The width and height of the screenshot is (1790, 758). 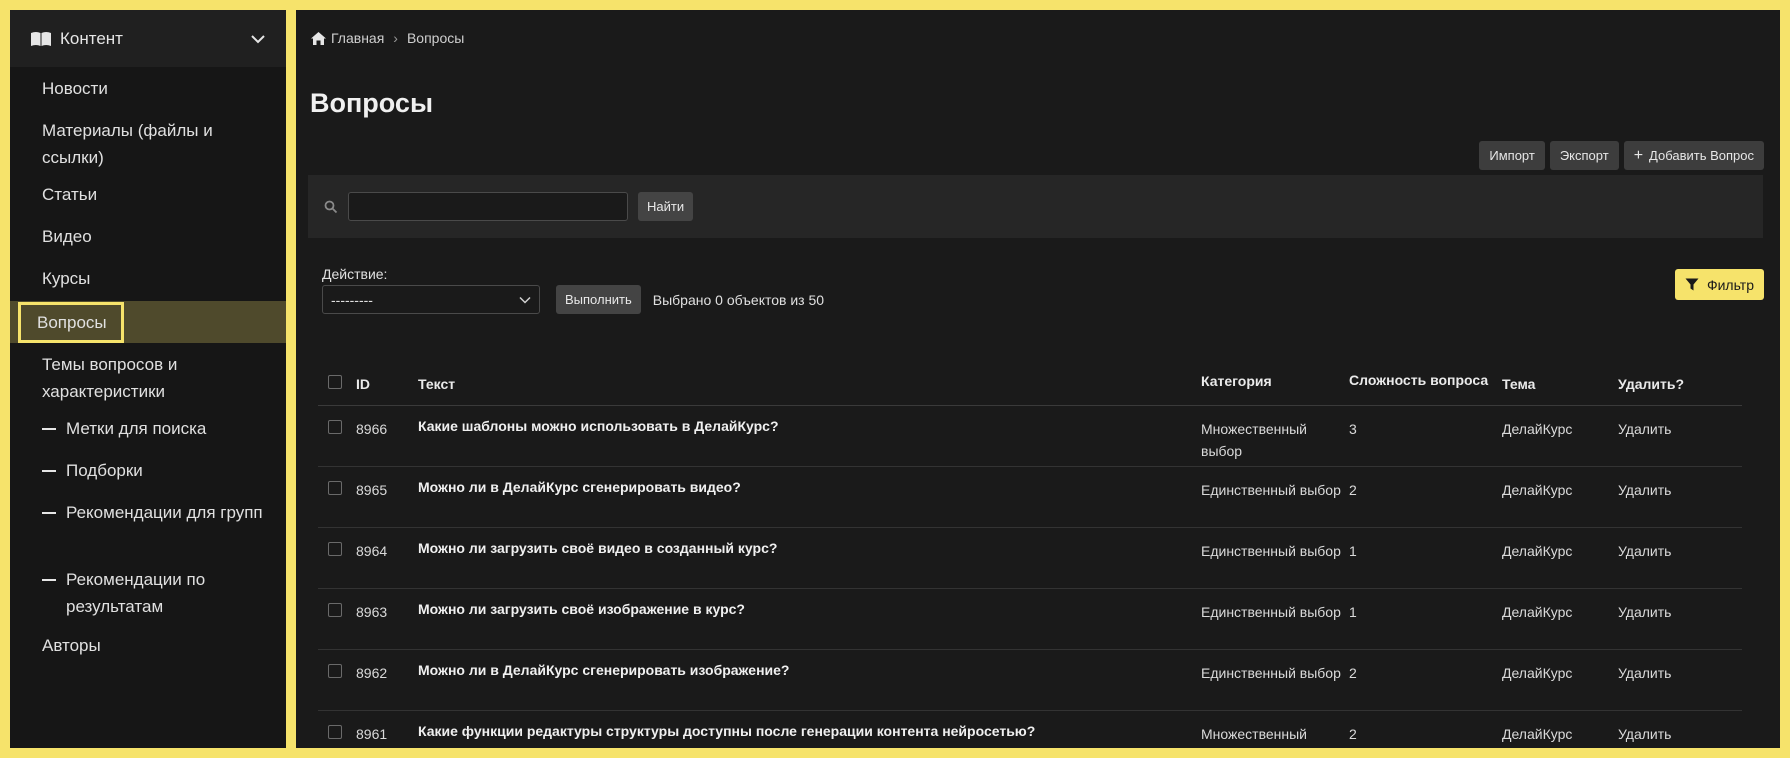 What do you see at coordinates (666, 206) in the screenshot?
I see `search-button: Найти` at bounding box center [666, 206].